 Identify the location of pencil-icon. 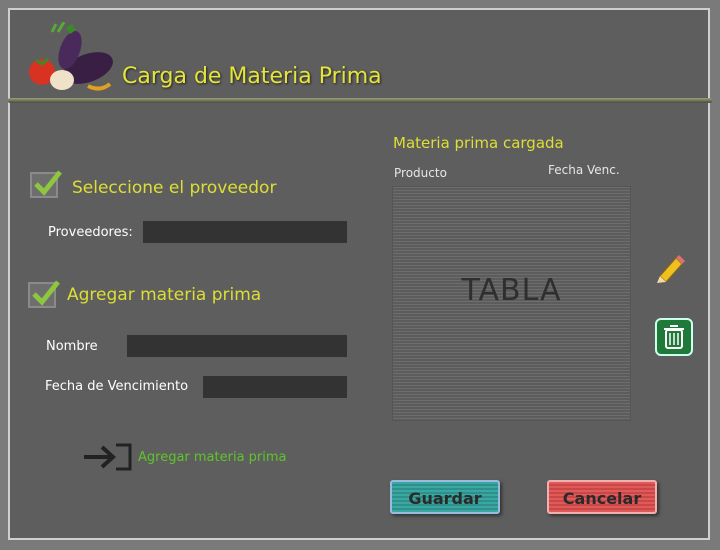
(670, 268).